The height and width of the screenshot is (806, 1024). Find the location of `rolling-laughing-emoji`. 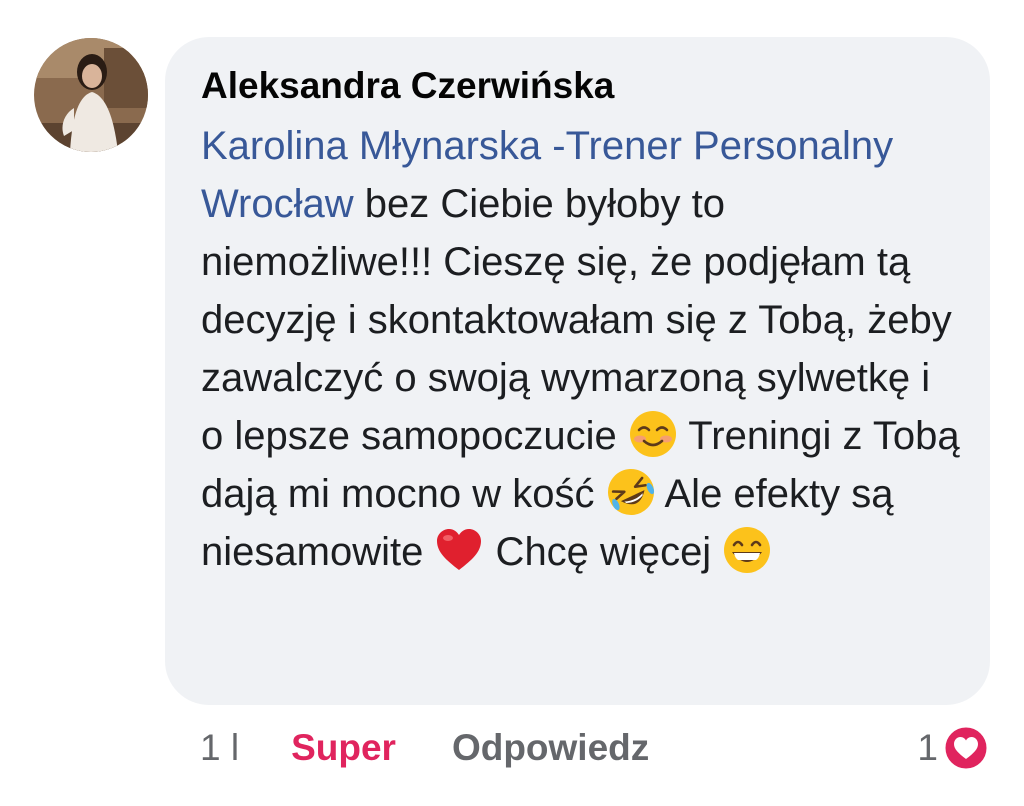

rolling-laughing-emoji is located at coordinates (631, 492).